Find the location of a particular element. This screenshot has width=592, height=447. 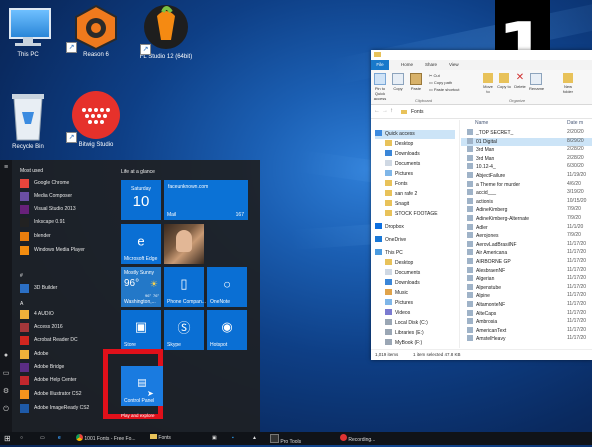

rename-button: Rename is located at coordinates (536, 82).